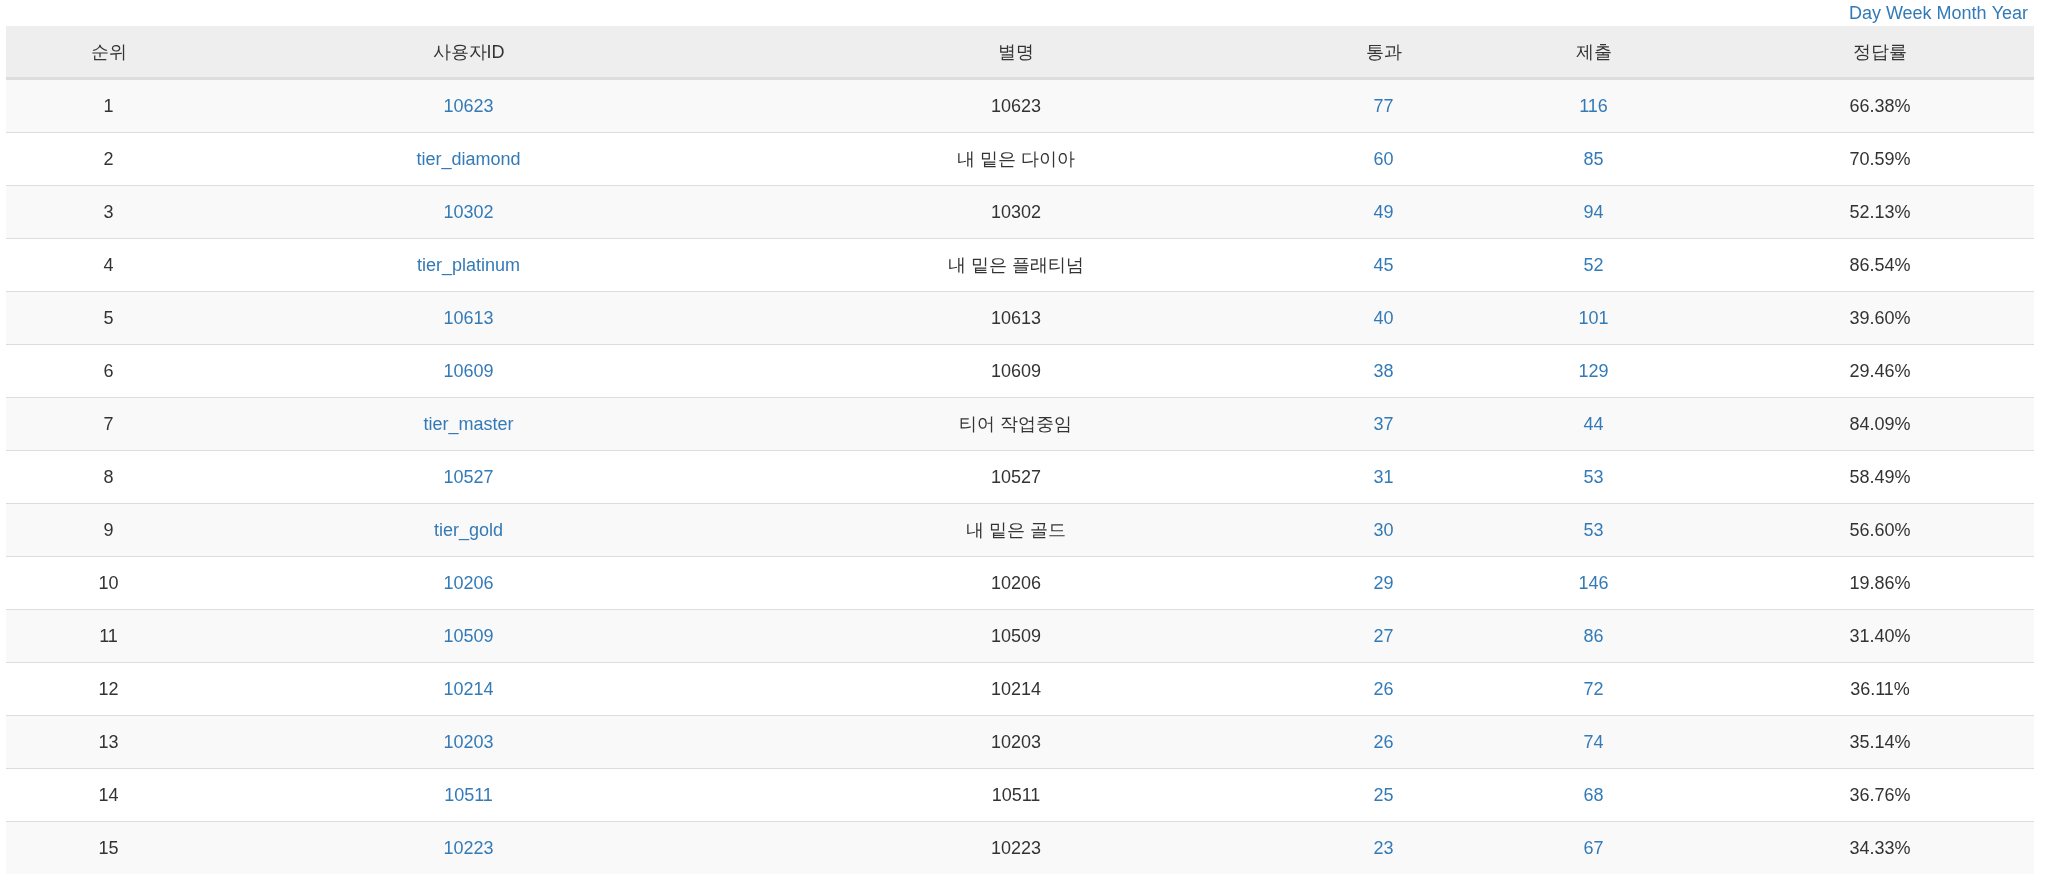 This screenshot has height=885, width=2048. I want to click on user-link: 10623, so click(468, 106).